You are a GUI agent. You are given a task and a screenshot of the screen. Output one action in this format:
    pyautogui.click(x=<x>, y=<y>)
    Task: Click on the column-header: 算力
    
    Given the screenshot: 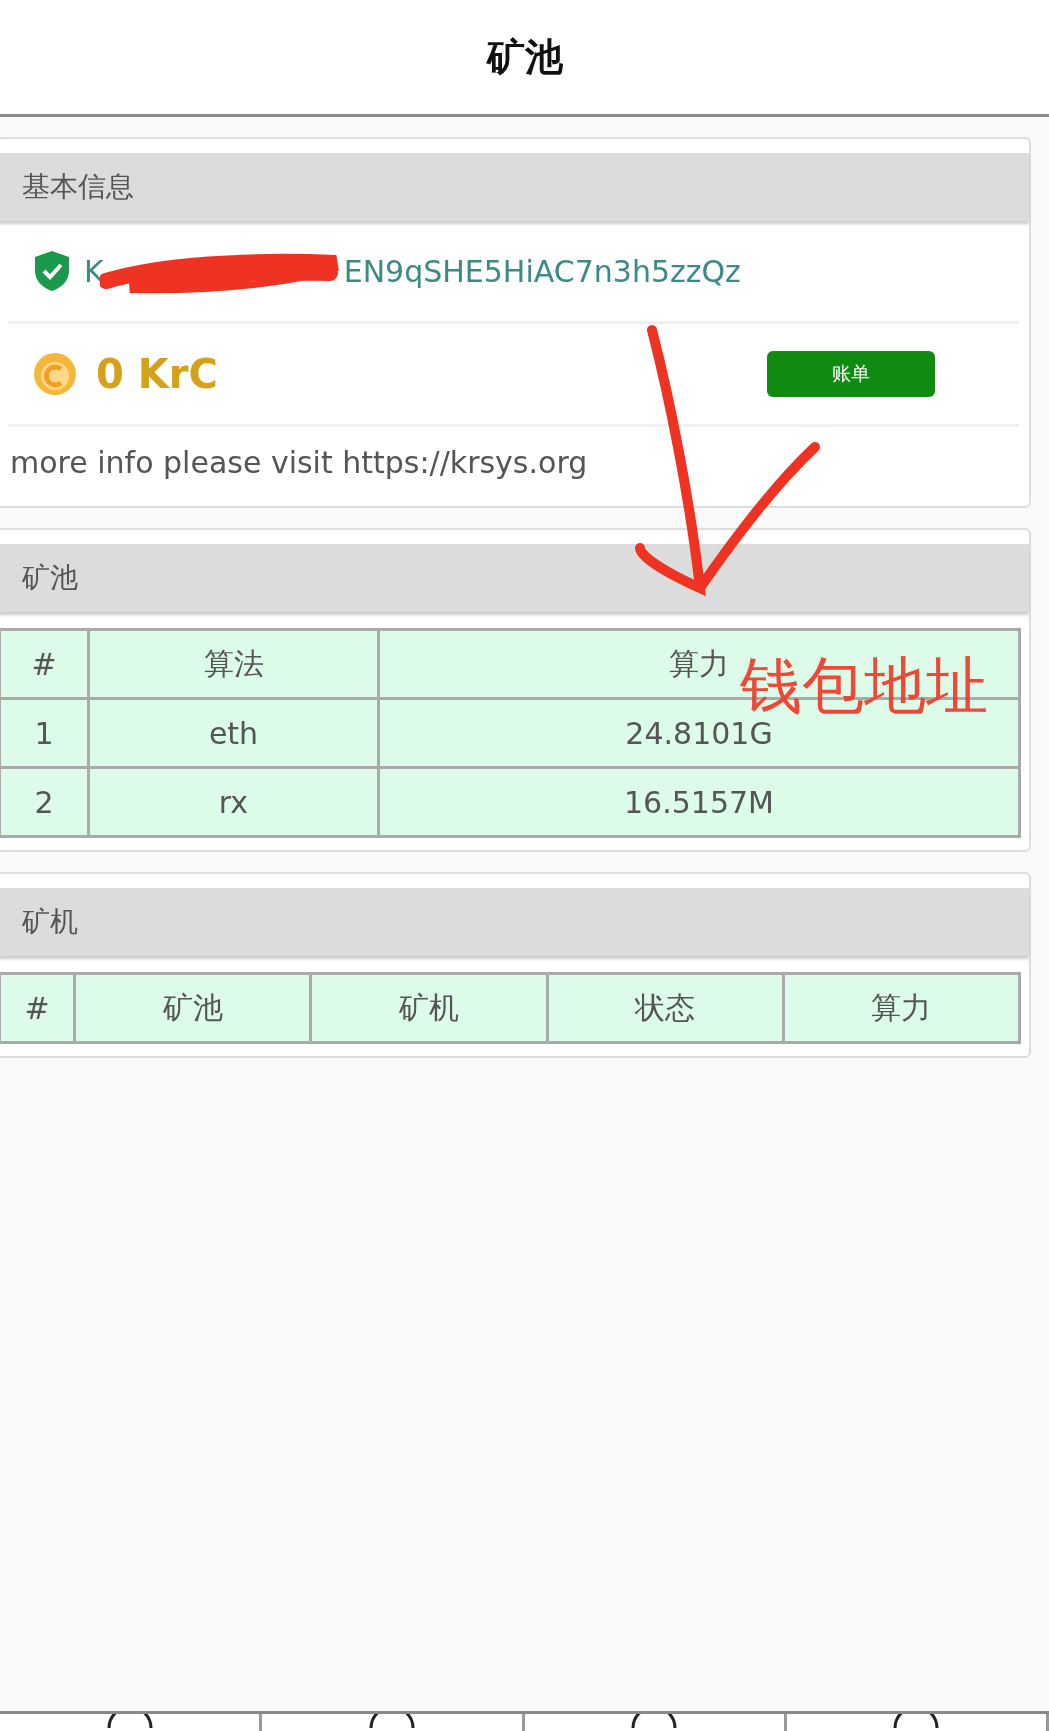 What is the action you would take?
    pyautogui.click(x=901, y=1008)
    